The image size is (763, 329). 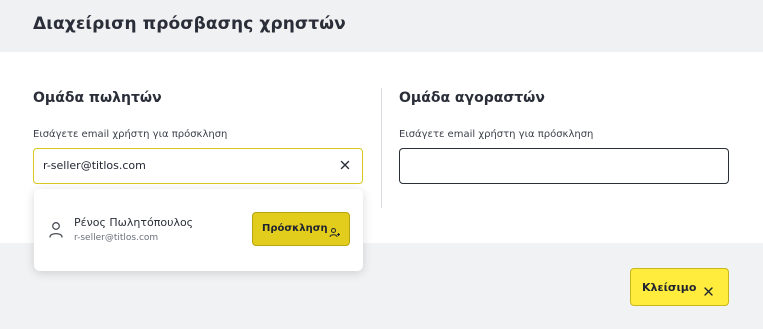 I want to click on user-icon, so click(x=56, y=230).